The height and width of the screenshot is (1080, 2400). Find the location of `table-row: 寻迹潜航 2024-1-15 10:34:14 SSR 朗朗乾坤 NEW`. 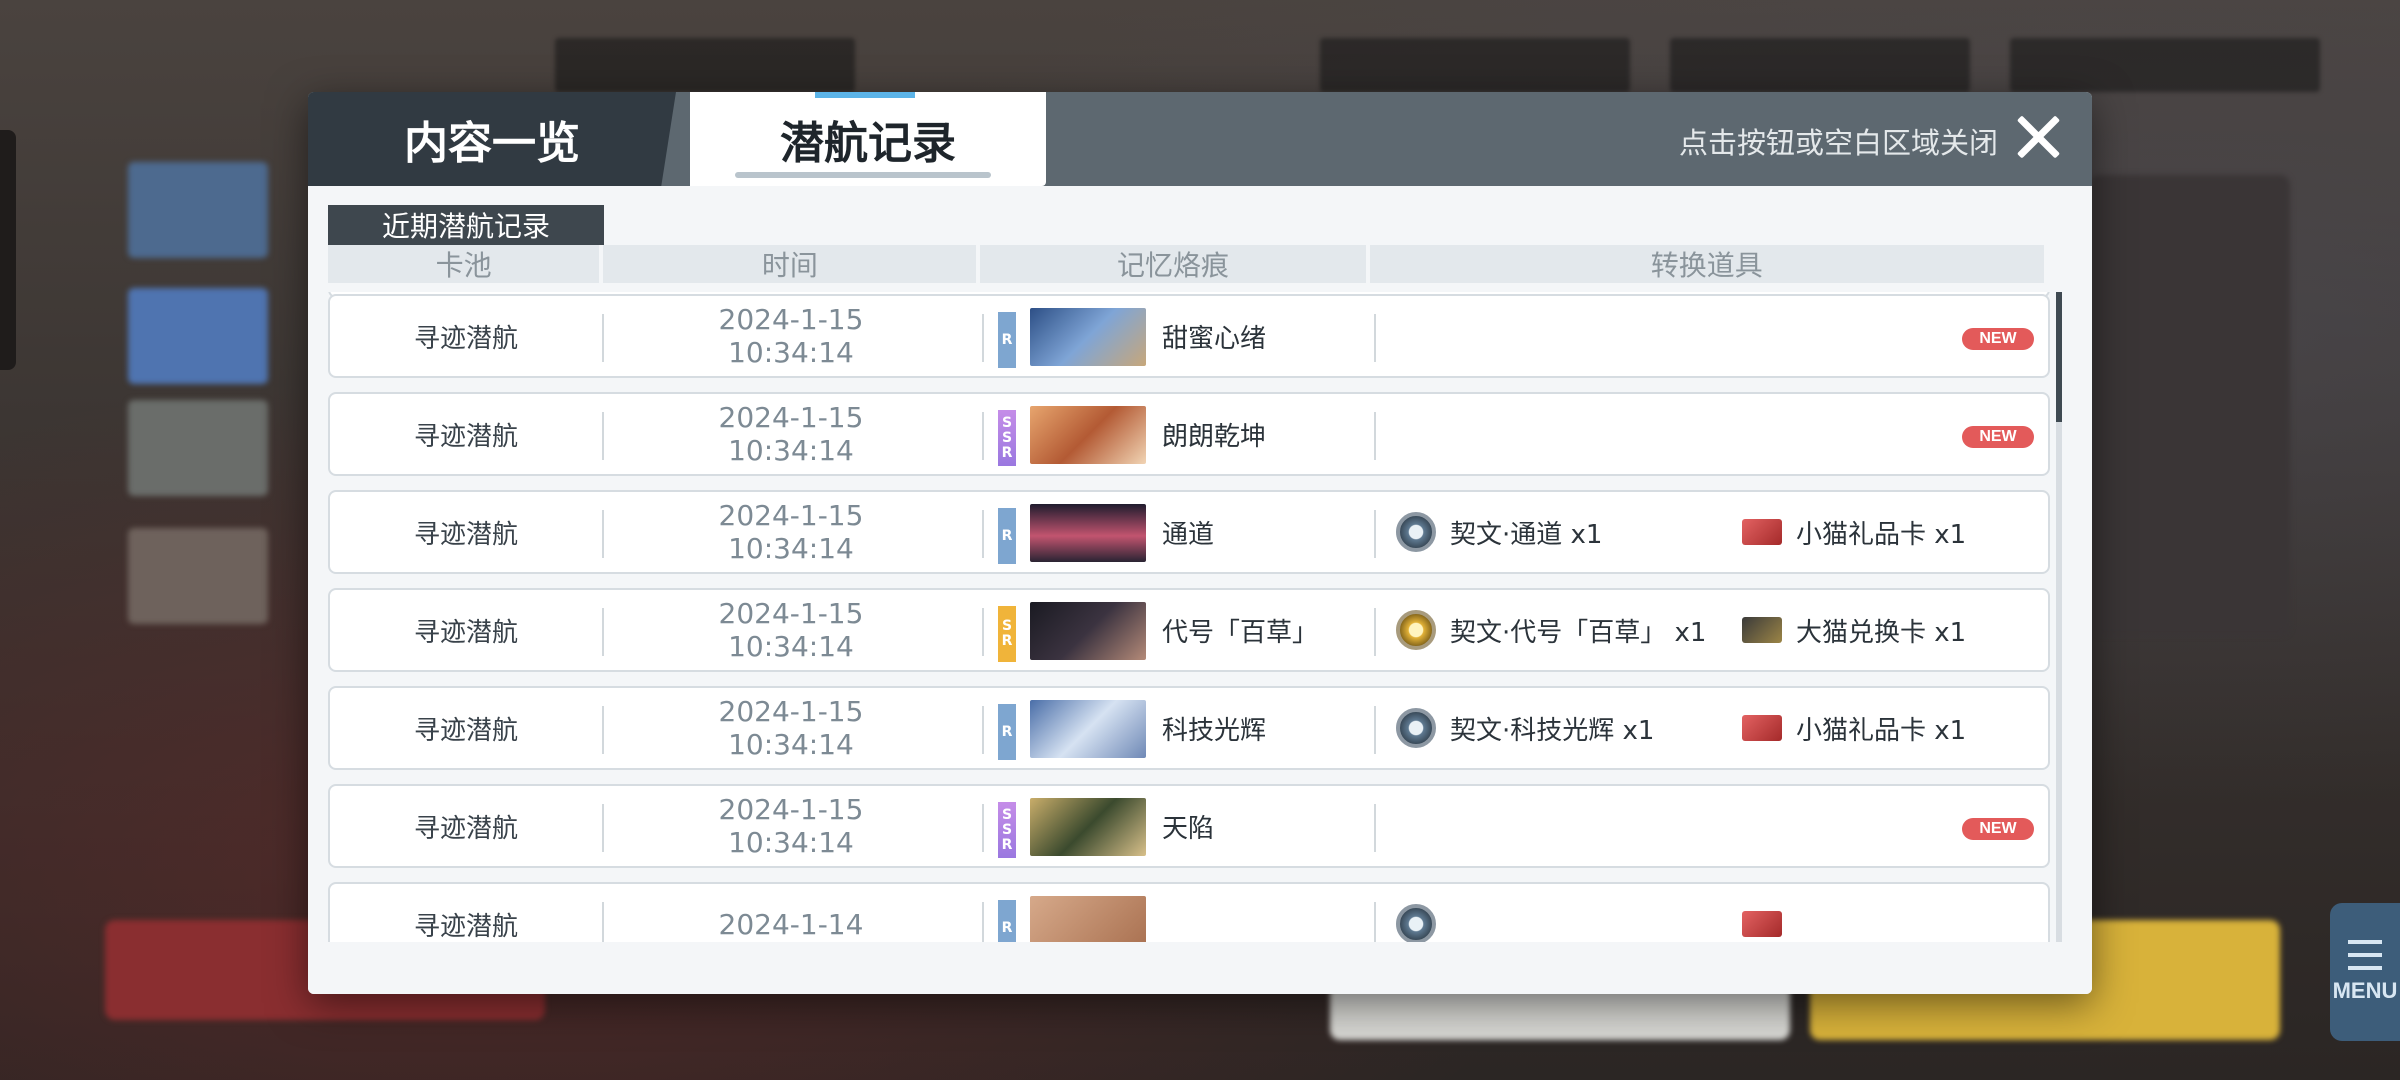

table-row: 寻迹潜航 2024-1-15 10:34:14 SSR 朗朗乾坤 NEW is located at coordinates (1189, 434).